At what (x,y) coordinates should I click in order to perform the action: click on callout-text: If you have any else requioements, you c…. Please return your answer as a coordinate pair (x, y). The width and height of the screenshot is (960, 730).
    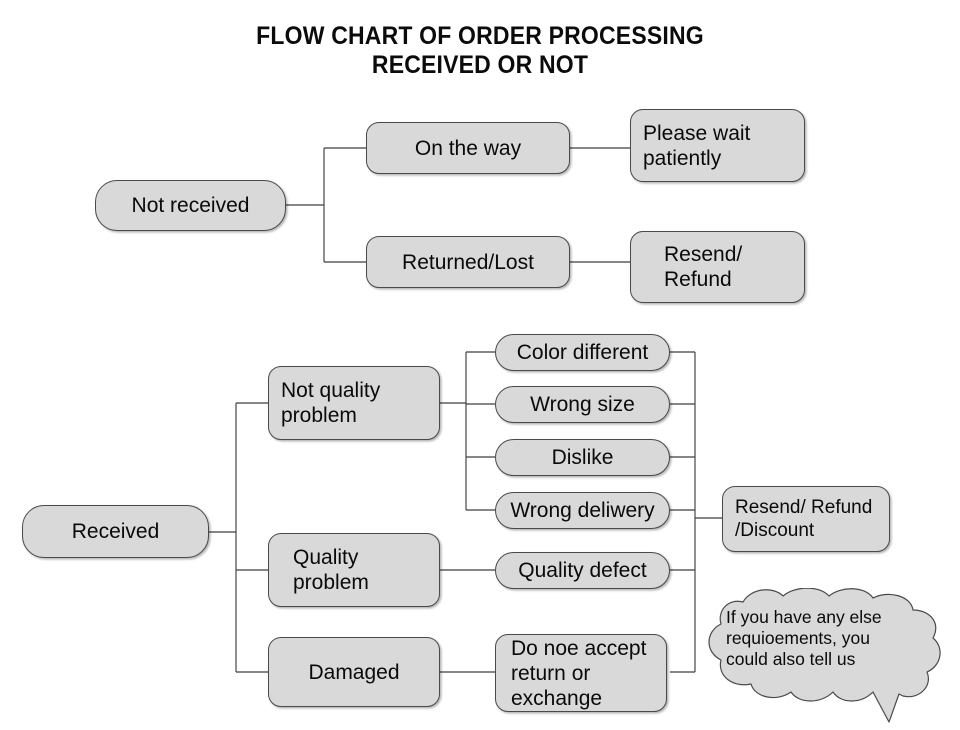
    Looking at the image, I should click on (804, 638).